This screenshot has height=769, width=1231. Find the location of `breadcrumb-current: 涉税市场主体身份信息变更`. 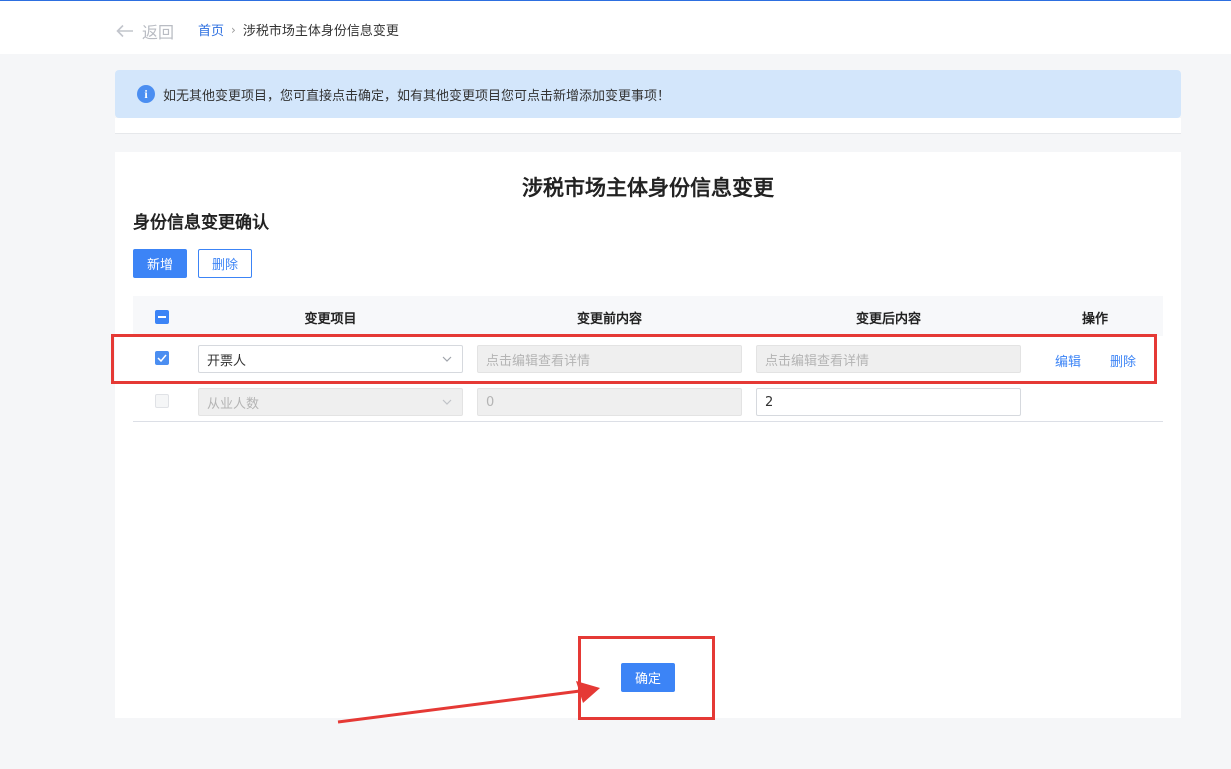

breadcrumb-current: 涉税市场主体身份信息变更 is located at coordinates (320, 31).